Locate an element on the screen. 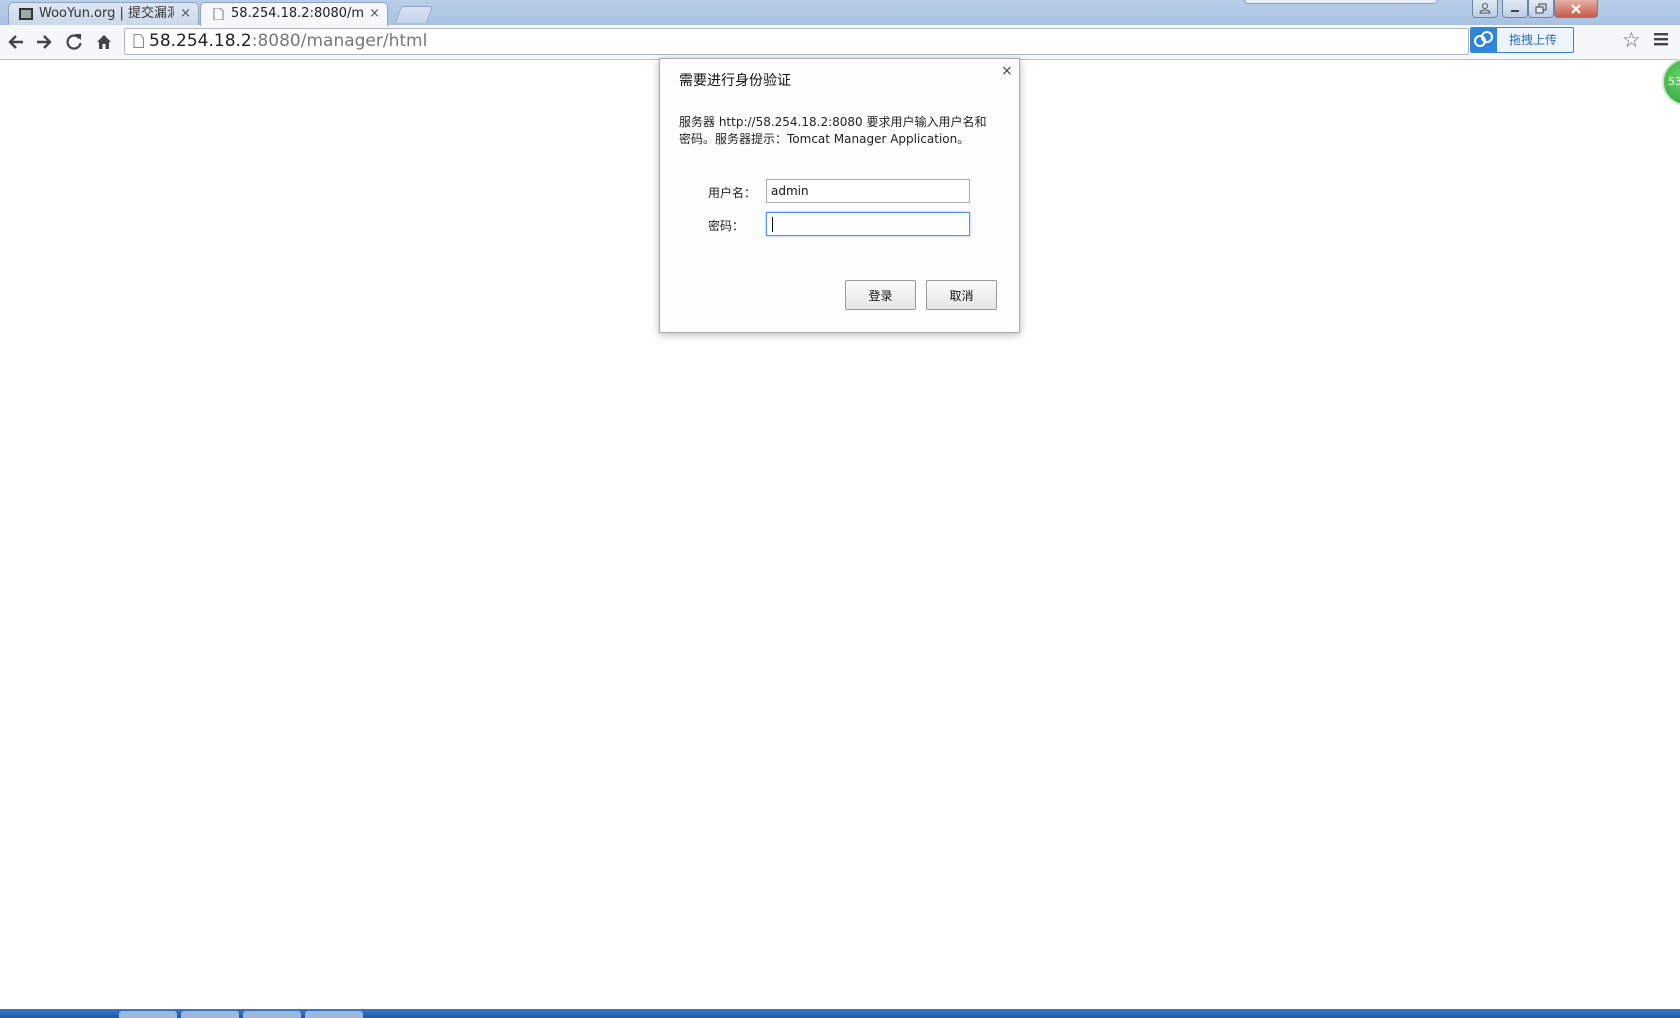 The image size is (1680, 1018). tab-title: WooYun.org | 提交漏洞 is located at coordinates (106, 13).